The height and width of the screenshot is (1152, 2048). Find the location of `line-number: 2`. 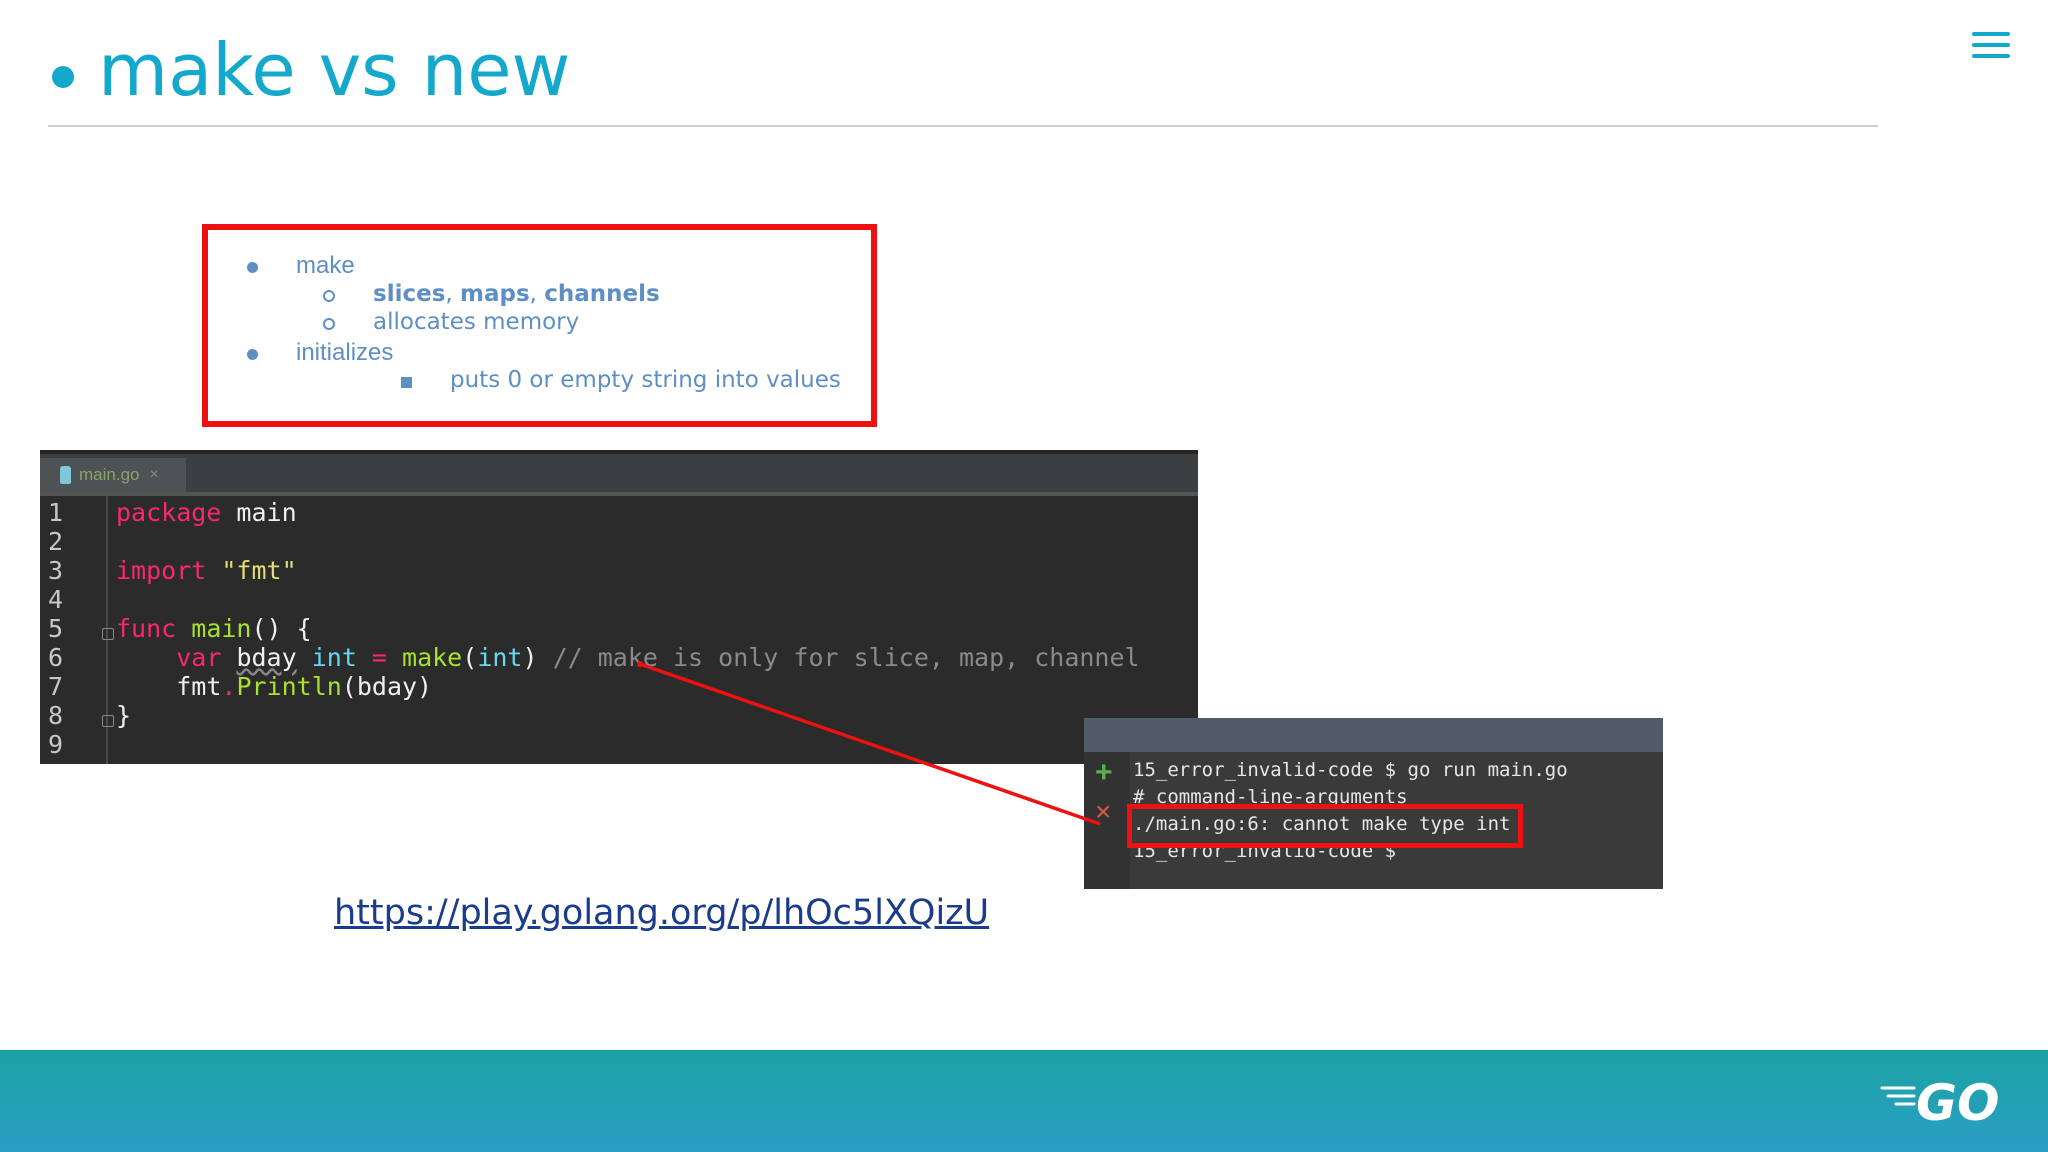

line-number: 2 is located at coordinates (56, 541).